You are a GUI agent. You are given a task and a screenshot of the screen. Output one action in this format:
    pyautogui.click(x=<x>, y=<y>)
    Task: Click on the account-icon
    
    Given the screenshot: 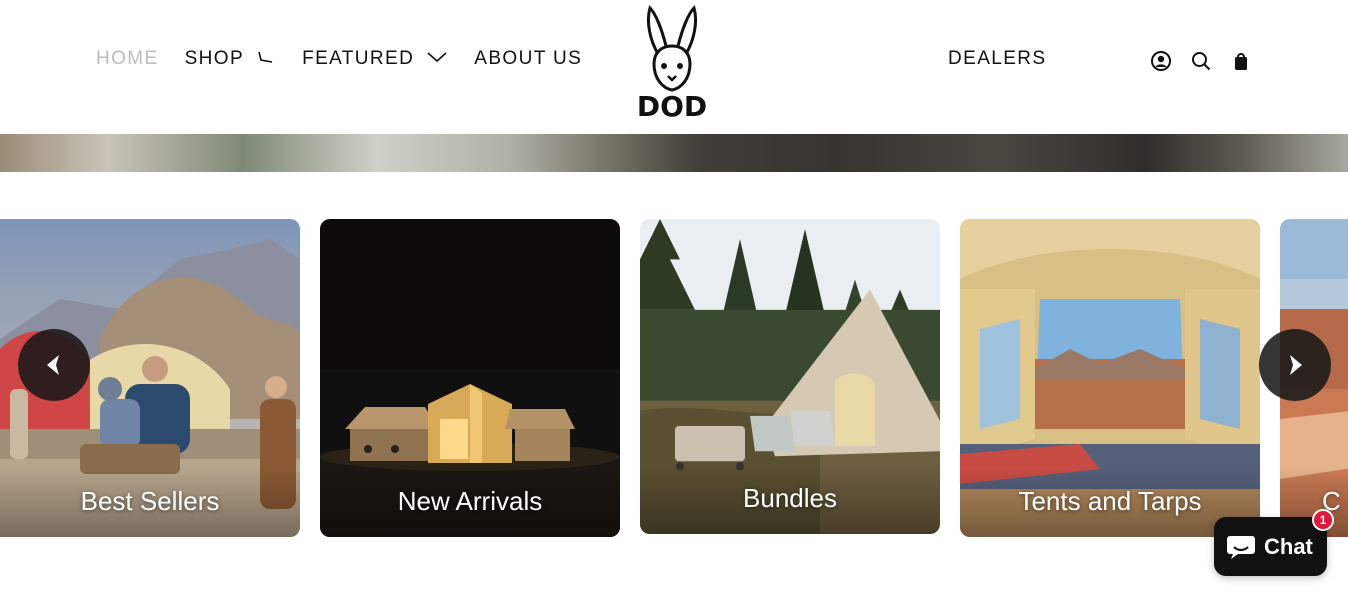 What is the action you would take?
    pyautogui.click(x=1161, y=61)
    